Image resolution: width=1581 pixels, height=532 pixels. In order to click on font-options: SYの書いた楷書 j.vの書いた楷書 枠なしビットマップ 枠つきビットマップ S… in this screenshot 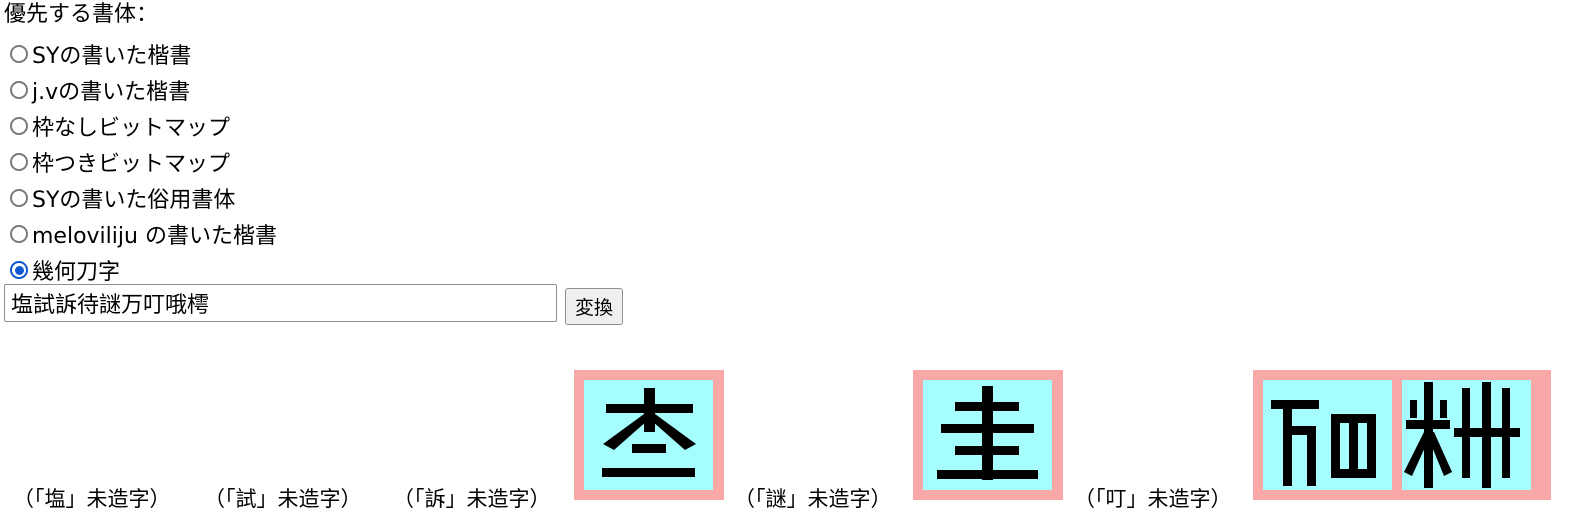, I will do `click(143, 162)`.